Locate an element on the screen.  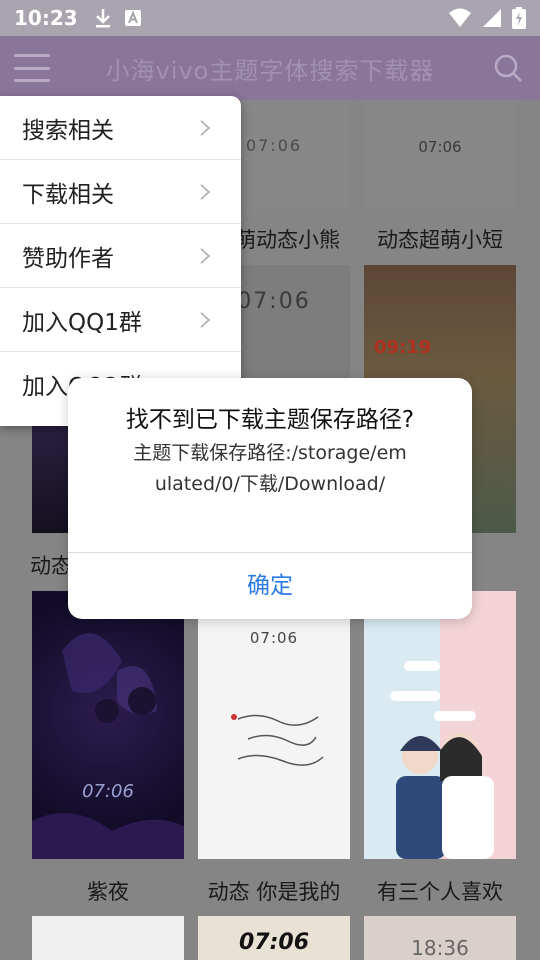
theme-caption: 紫夜 is located at coordinates (108, 892).